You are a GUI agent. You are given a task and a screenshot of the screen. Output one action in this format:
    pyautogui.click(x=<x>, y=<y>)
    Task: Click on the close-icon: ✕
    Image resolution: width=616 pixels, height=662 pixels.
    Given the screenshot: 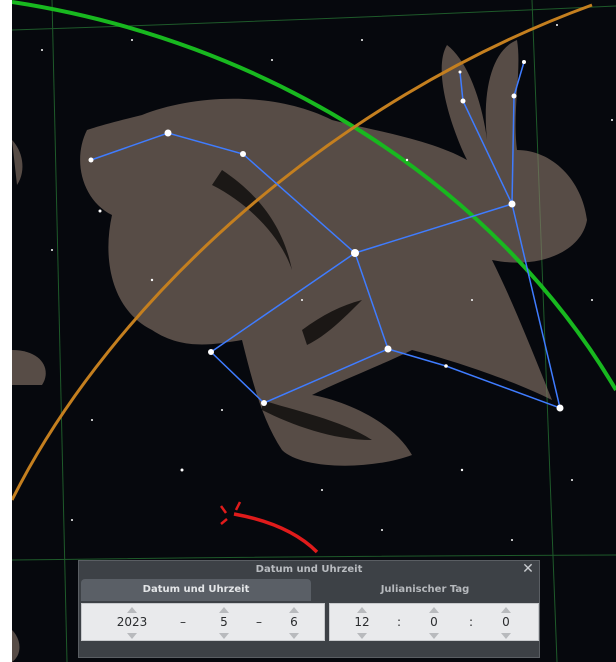 What is the action you would take?
    pyautogui.click(x=528, y=569)
    